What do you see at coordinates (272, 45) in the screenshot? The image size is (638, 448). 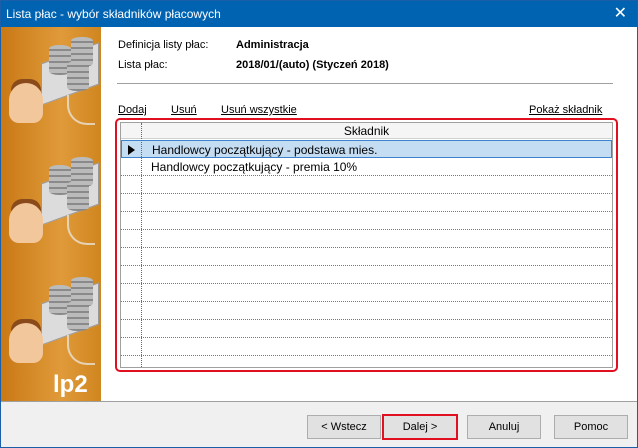 I see `definition-value: Administracja` at bounding box center [272, 45].